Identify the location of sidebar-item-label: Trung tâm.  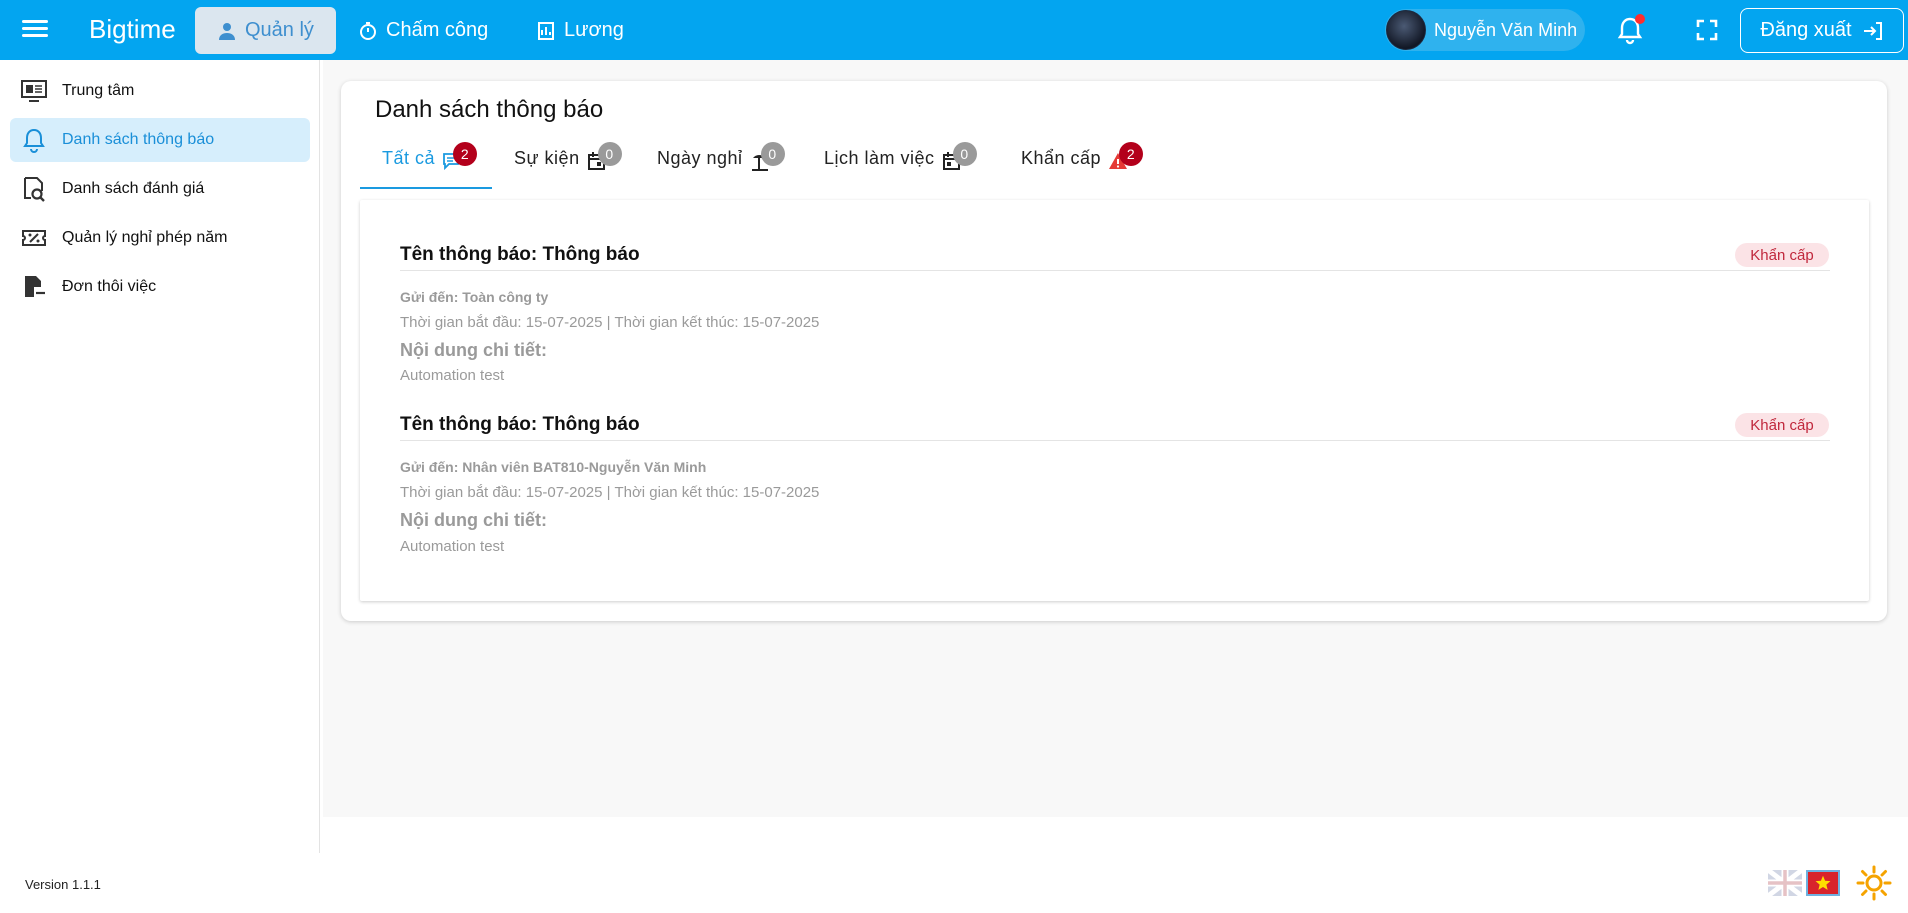
(98, 90).